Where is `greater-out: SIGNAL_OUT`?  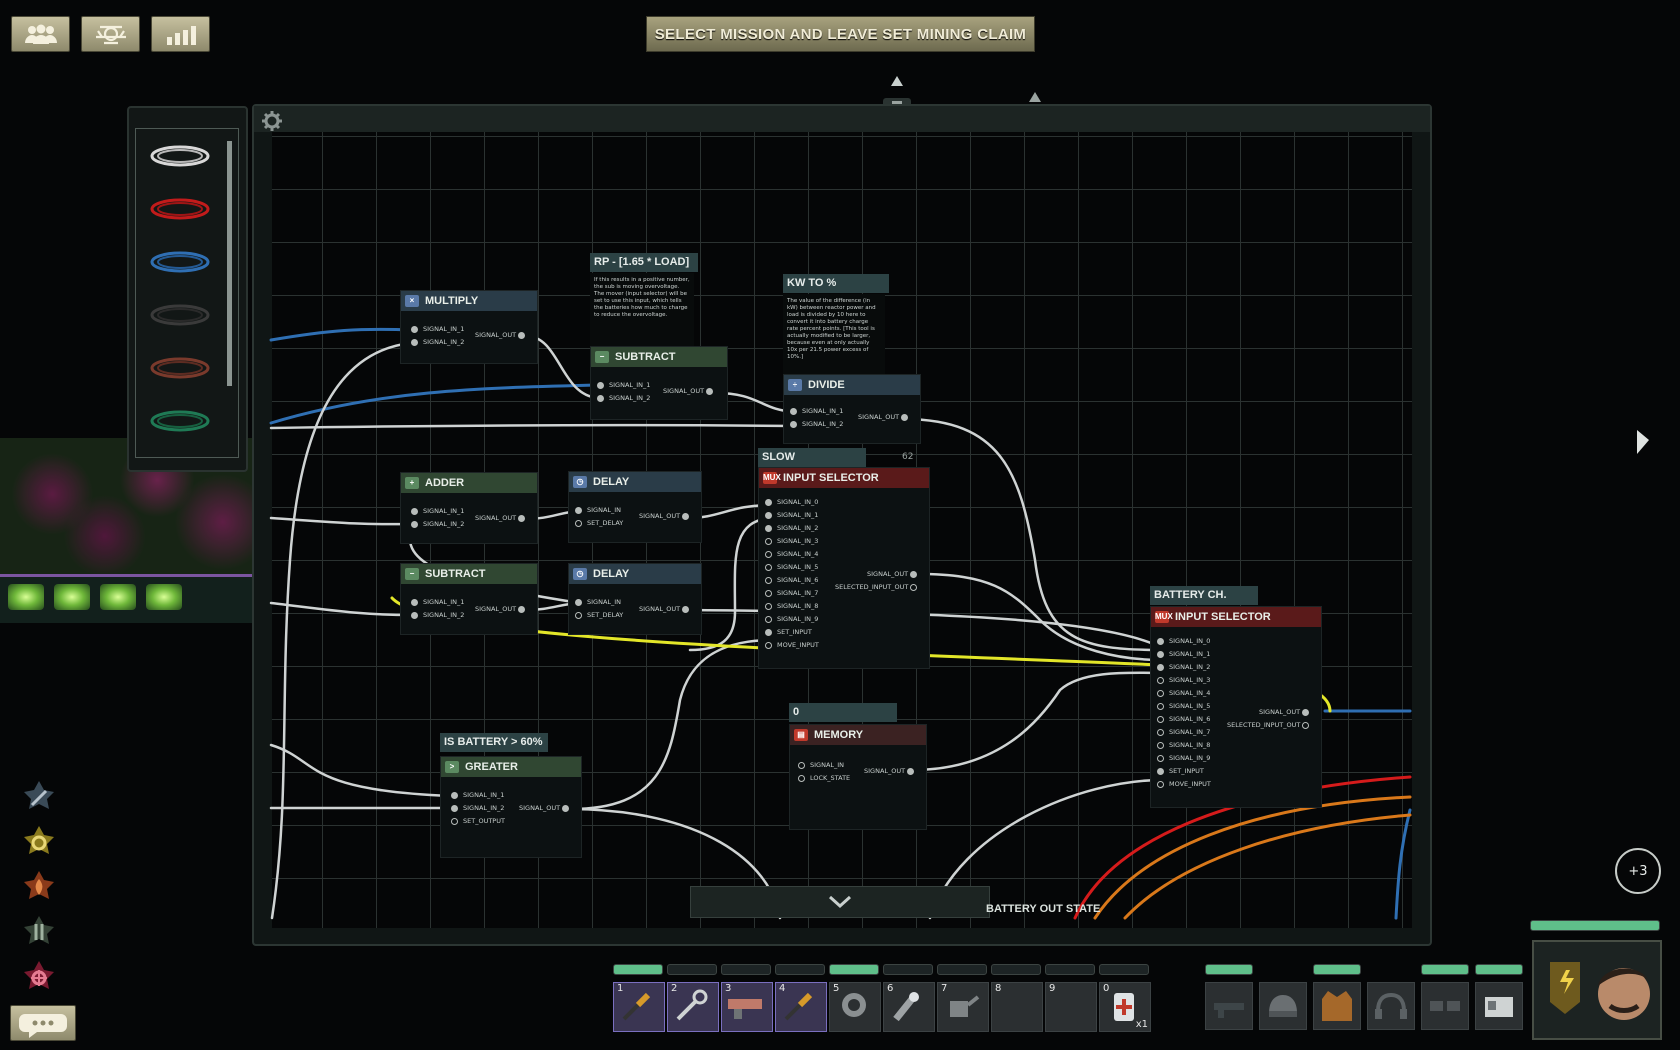 greater-out: SIGNAL_OUT is located at coordinates (546, 808).